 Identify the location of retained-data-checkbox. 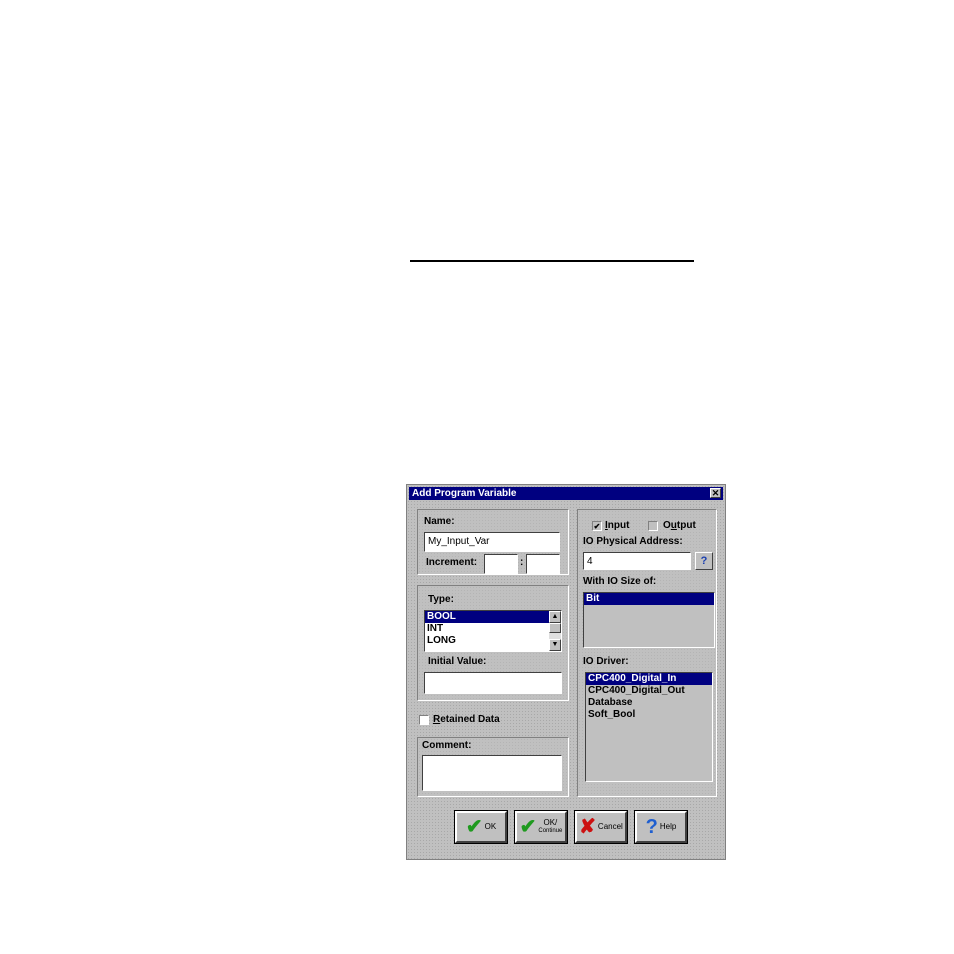
(424, 720).